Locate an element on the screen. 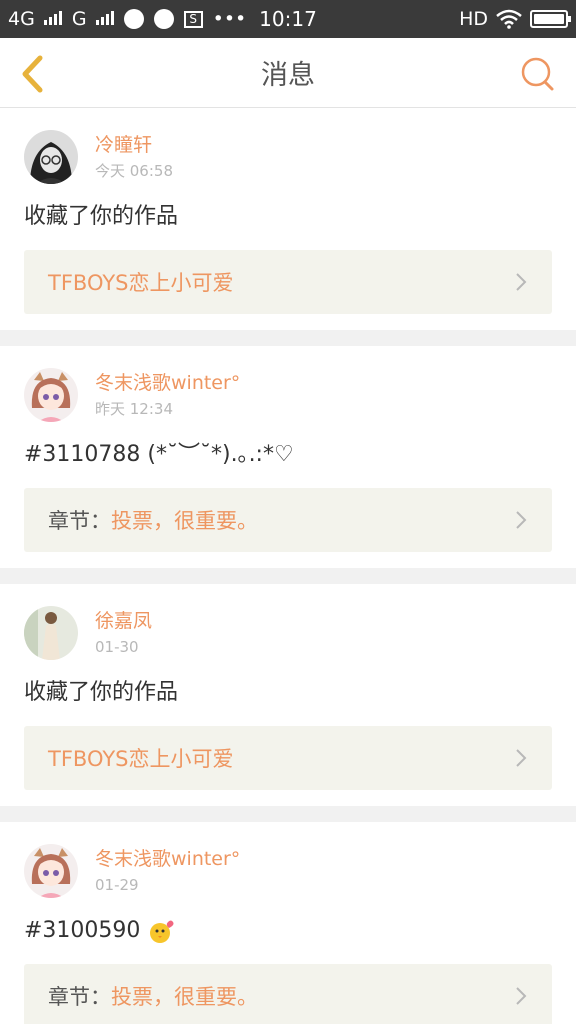 This screenshot has width=576, height=1024. battery-icon is located at coordinates (550, 19).